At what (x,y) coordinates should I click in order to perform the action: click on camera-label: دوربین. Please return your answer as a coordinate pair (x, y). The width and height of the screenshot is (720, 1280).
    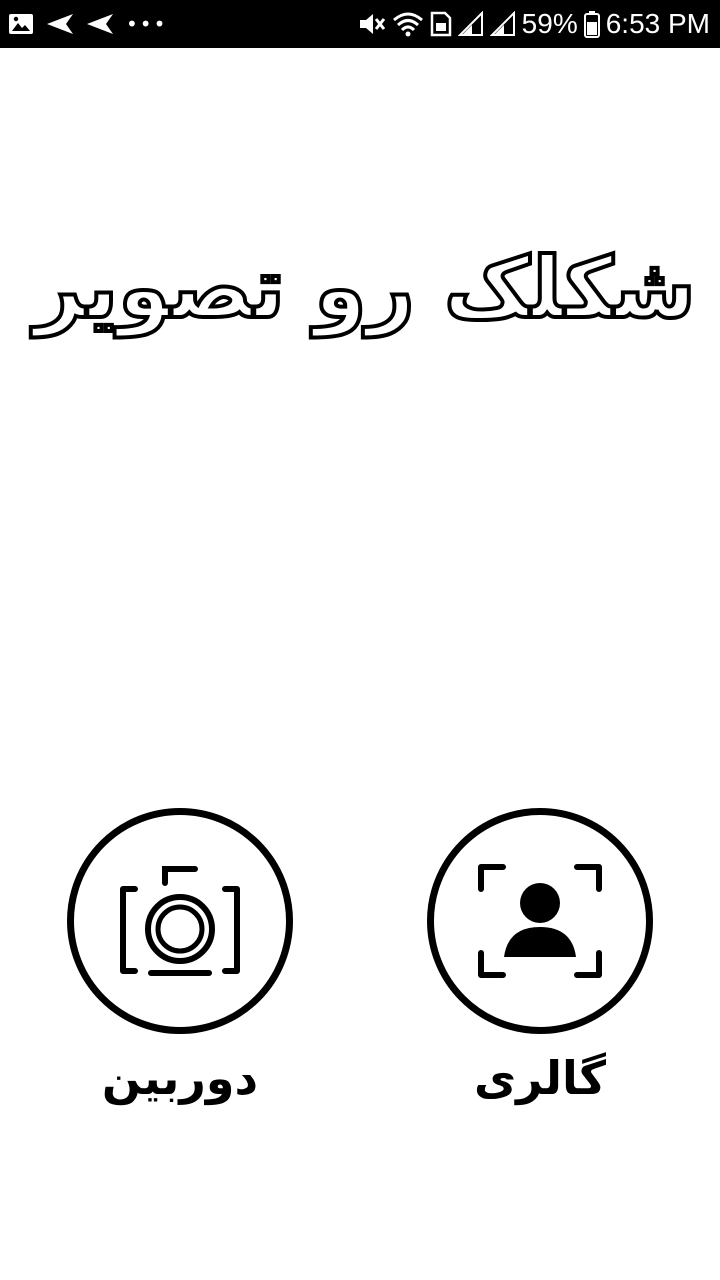
    Looking at the image, I should click on (180, 1078).